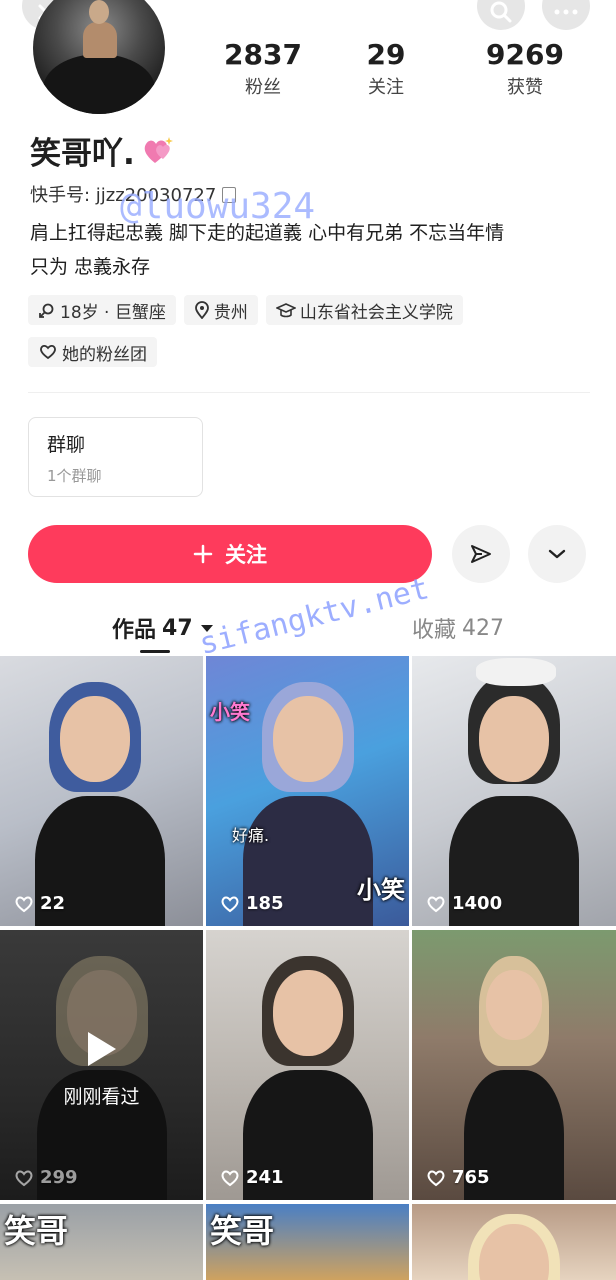 The image size is (616, 1280). I want to click on group-chat-card: 群聊 1个群聊, so click(115, 457).